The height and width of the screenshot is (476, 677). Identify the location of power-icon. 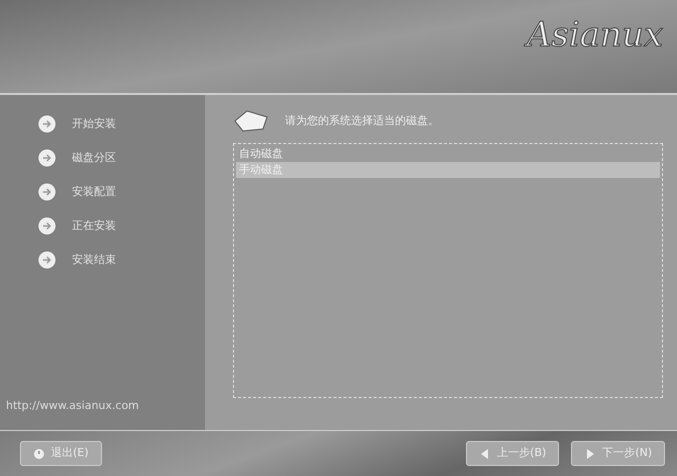
(39, 454).